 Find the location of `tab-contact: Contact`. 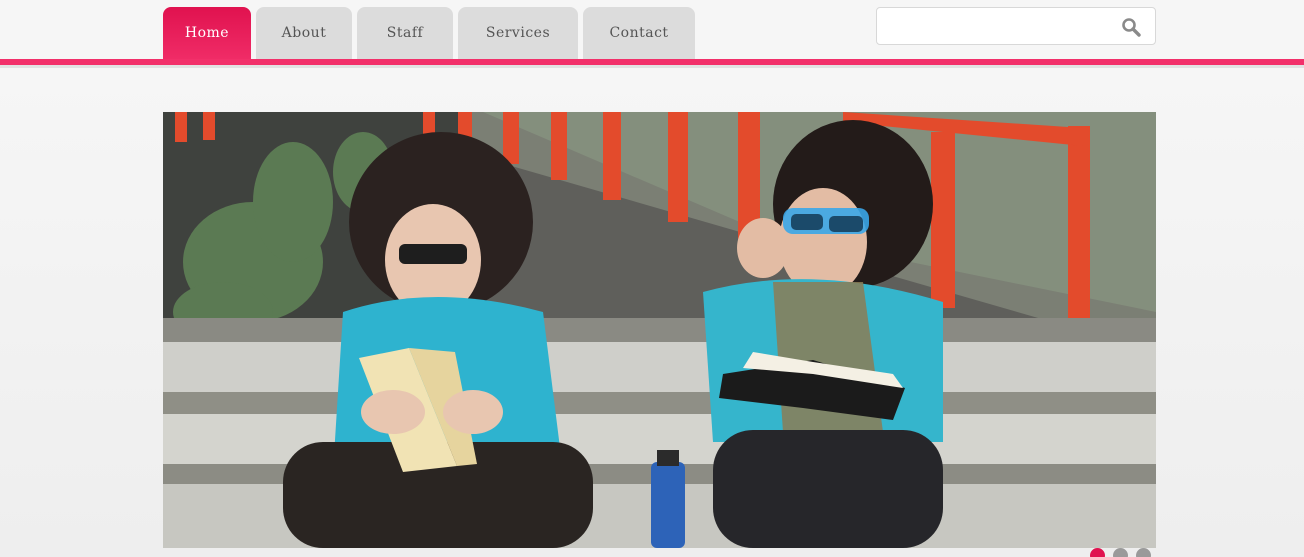

tab-contact: Contact is located at coordinates (639, 33).